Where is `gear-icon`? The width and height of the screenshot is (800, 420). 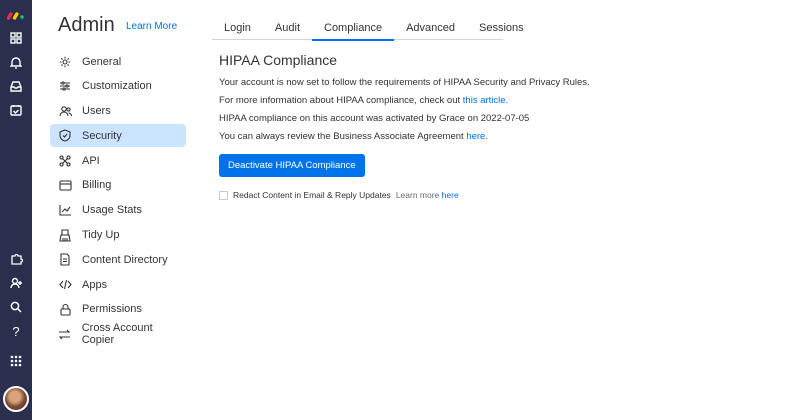 gear-icon is located at coordinates (65, 62).